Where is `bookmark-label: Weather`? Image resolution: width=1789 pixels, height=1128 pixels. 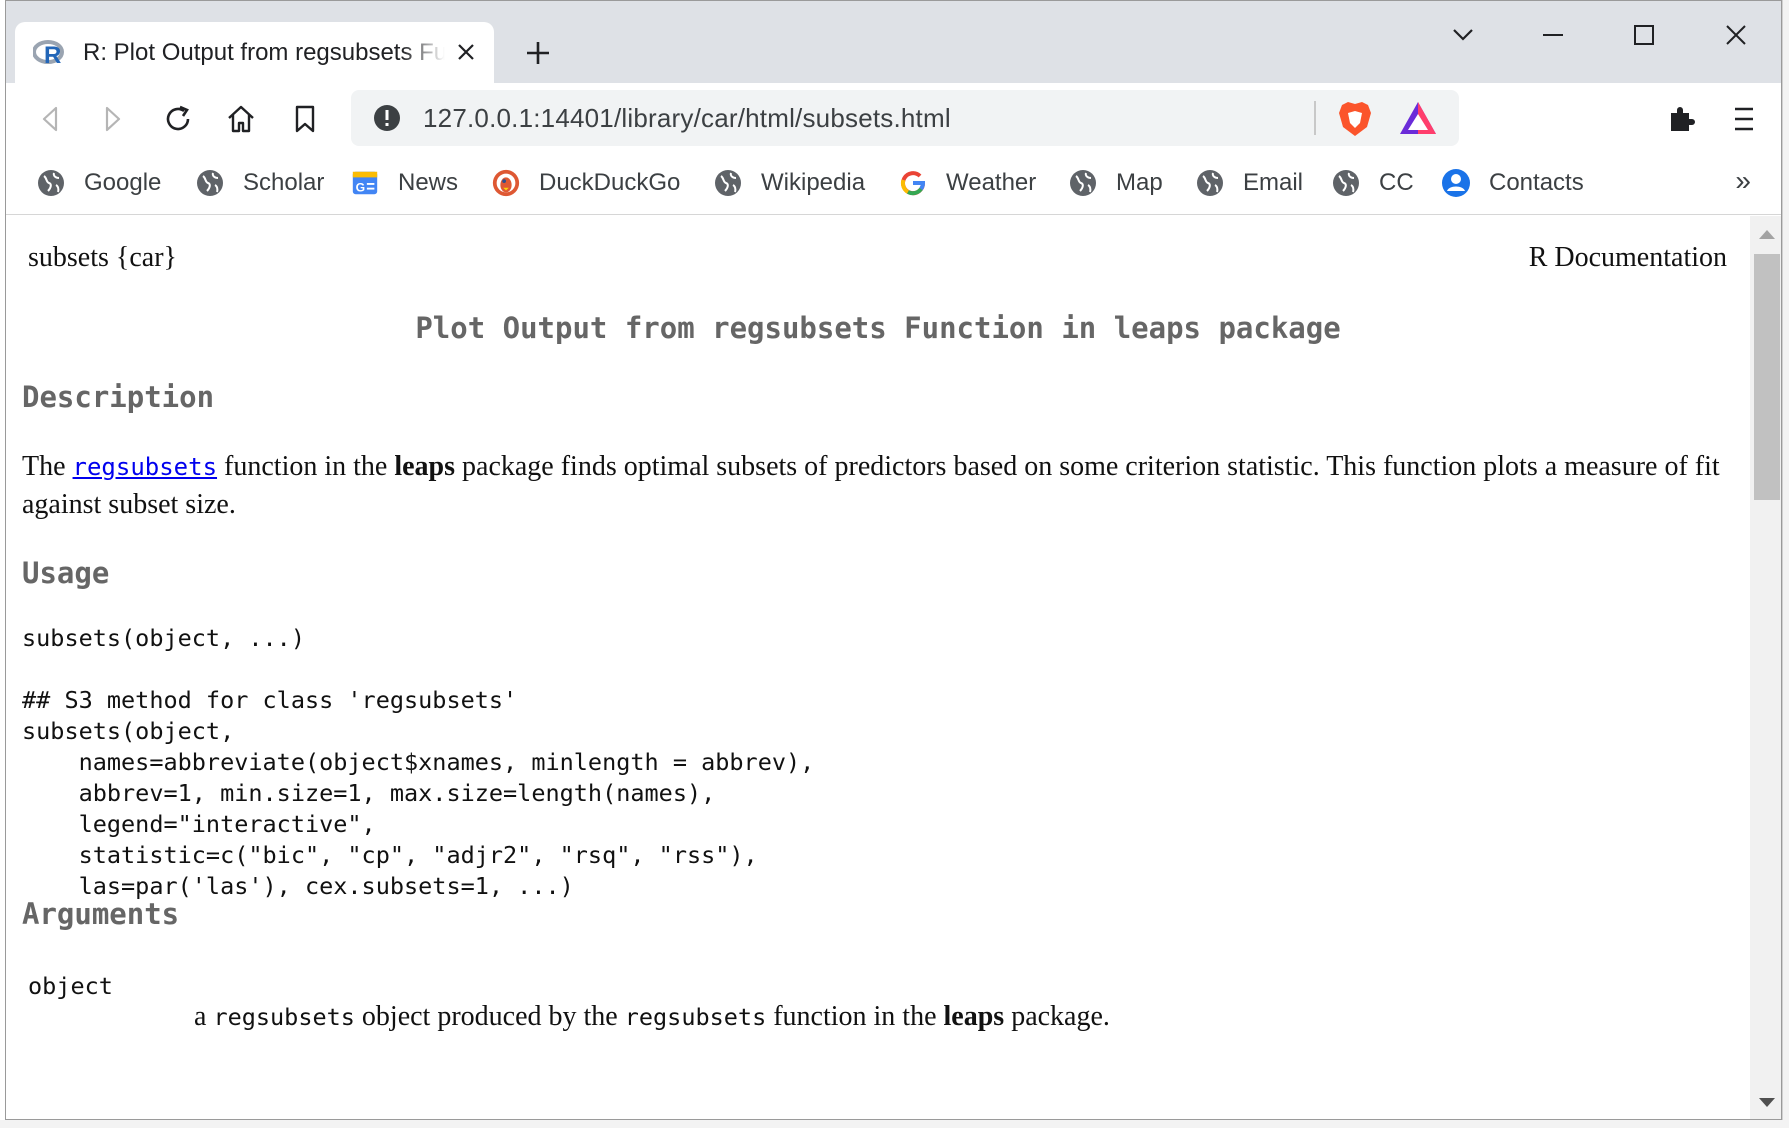 bookmark-label: Weather is located at coordinates (991, 182).